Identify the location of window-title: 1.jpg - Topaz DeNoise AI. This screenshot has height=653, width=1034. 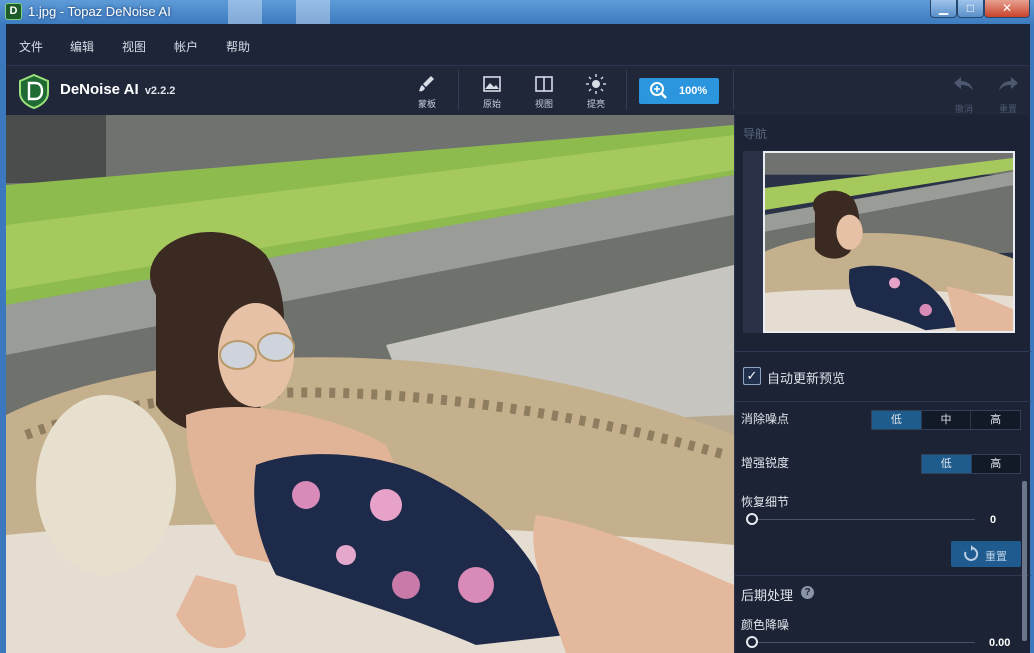
(99, 11).